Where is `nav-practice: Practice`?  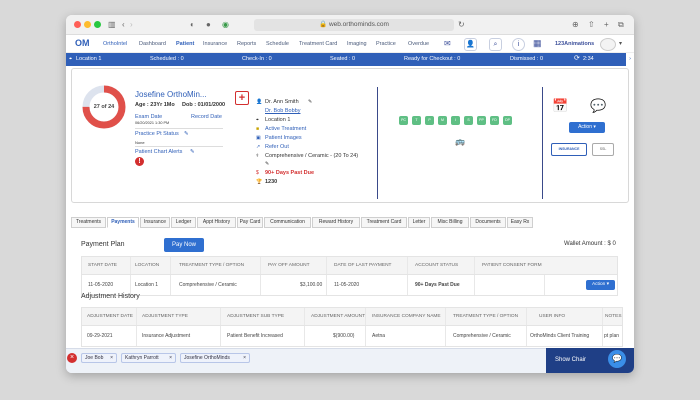
nav-practice: Practice is located at coordinates (386, 44).